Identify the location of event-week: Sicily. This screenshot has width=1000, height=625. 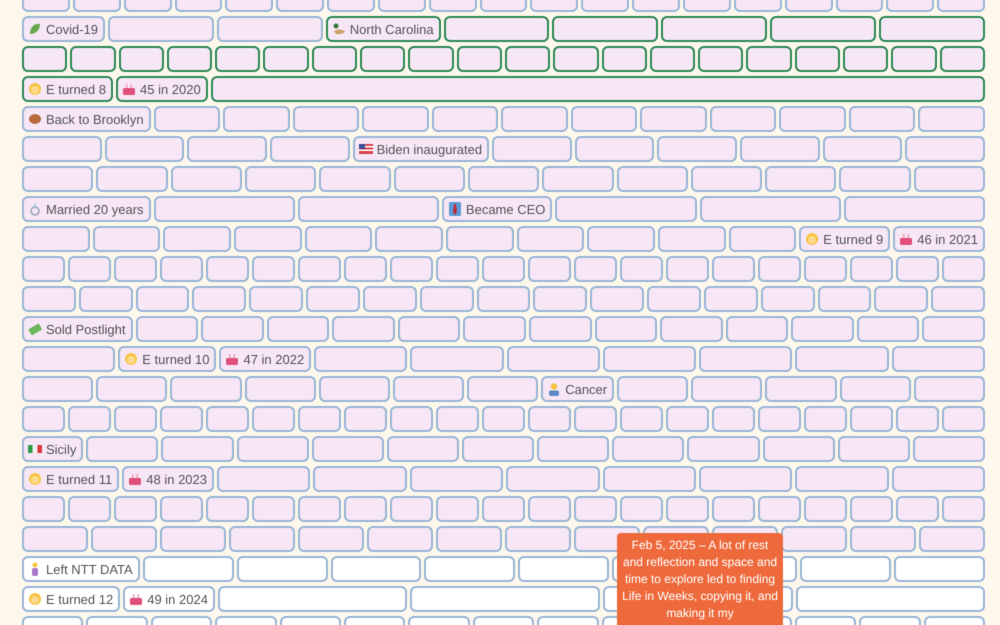
(53, 449).